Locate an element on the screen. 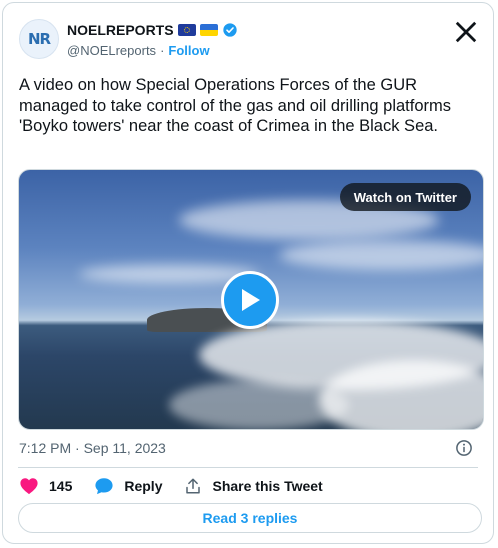  avatar-logo-text: NR is located at coordinates (39, 39).